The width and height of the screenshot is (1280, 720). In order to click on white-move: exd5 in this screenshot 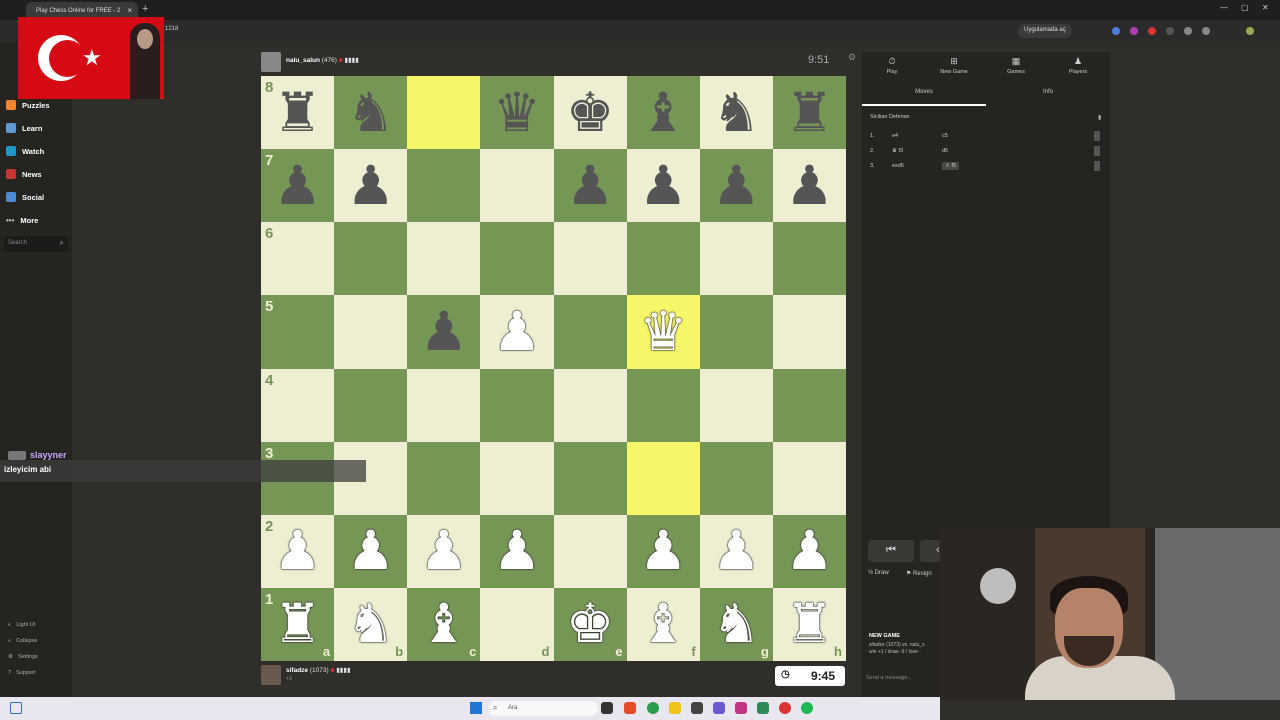, I will do `click(898, 166)`.